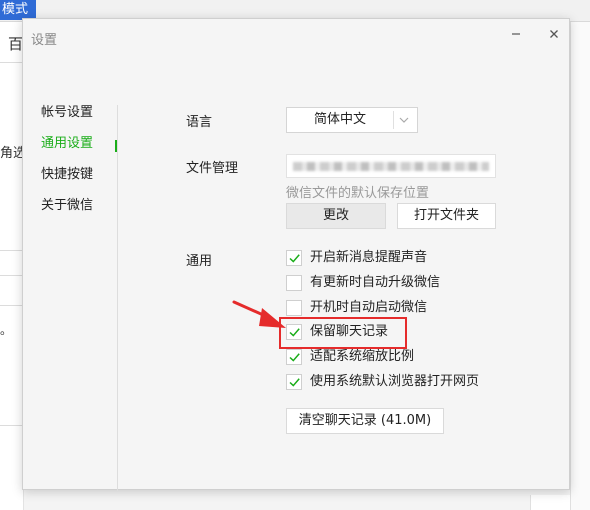  I want to click on language-select: 简体中文, so click(352, 120).